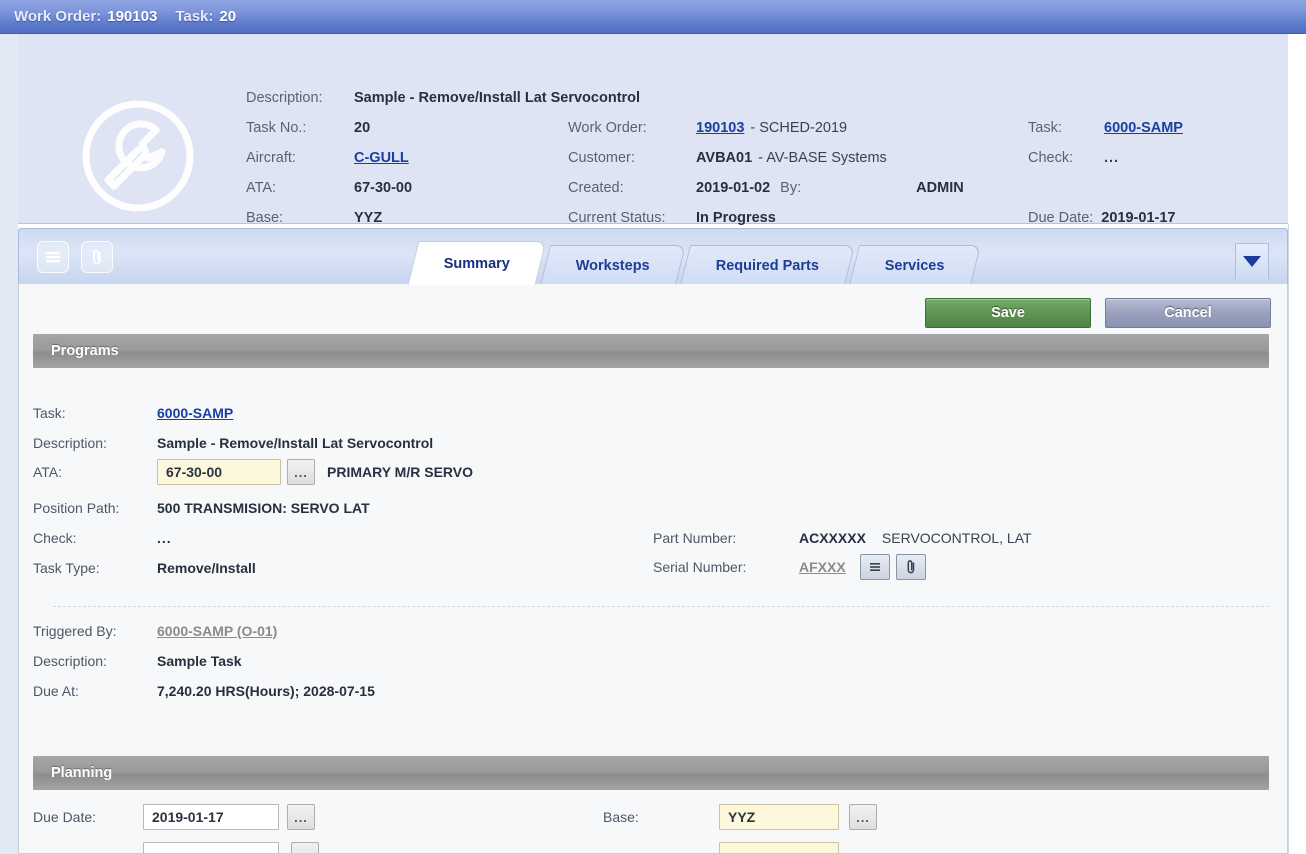  I want to click on header-created-field: Created: 2019-01-02 By: ADMIN, so click(798, 188).